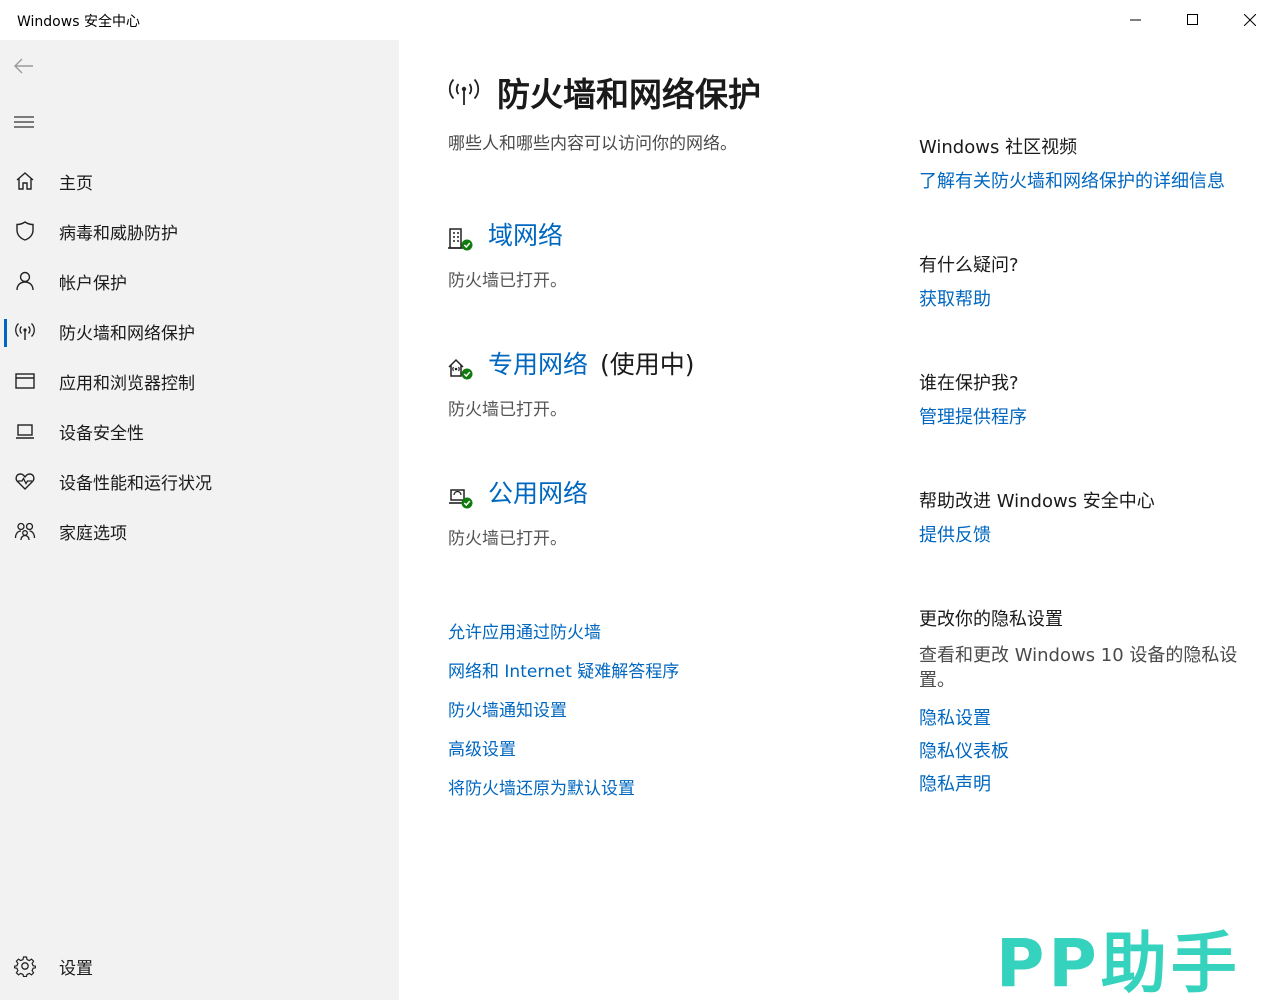  Describe the element at coordinates (1037, 501) in the screenshot. I see `improve-heading: 帮助改进 Windows 安全中心` at that location.